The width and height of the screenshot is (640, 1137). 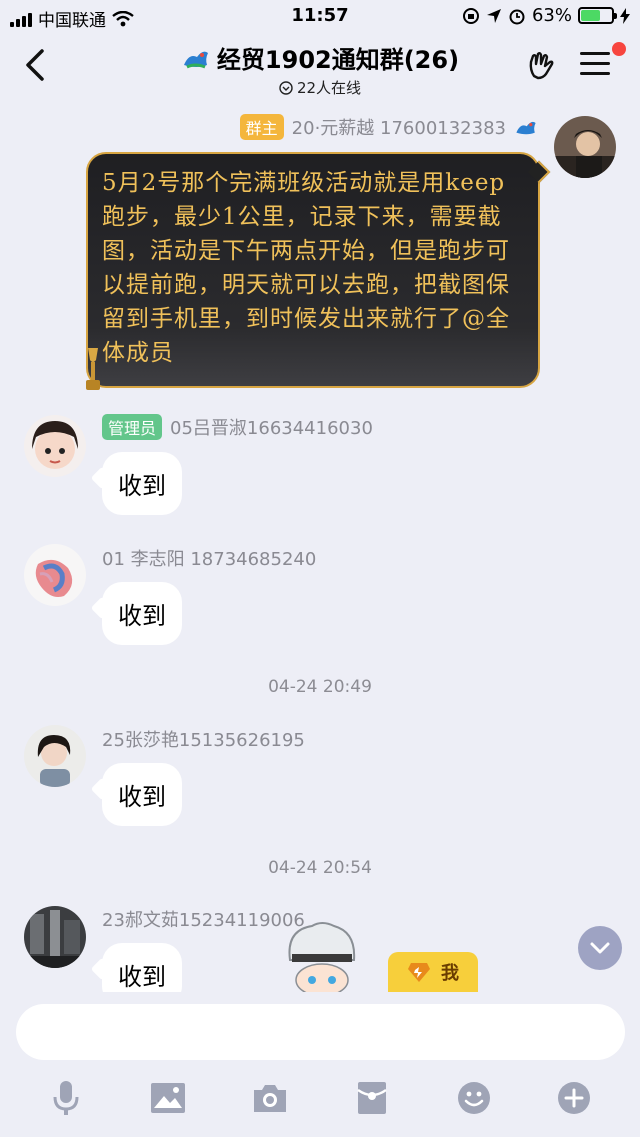 I want to click on chevron-down-icon, so click(x=600, y=948).